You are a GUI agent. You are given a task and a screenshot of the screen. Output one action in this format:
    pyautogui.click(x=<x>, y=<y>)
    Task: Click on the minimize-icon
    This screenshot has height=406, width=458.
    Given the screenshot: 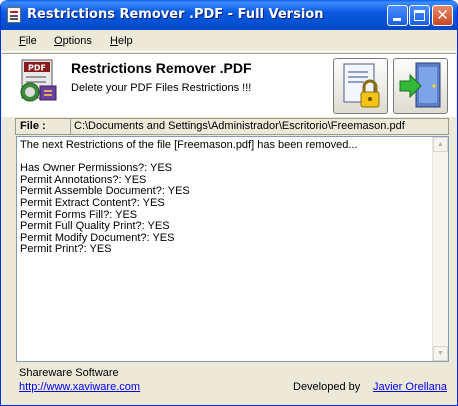 What is the action you would take?
    pyautogui.click(x=397, y=19)
    